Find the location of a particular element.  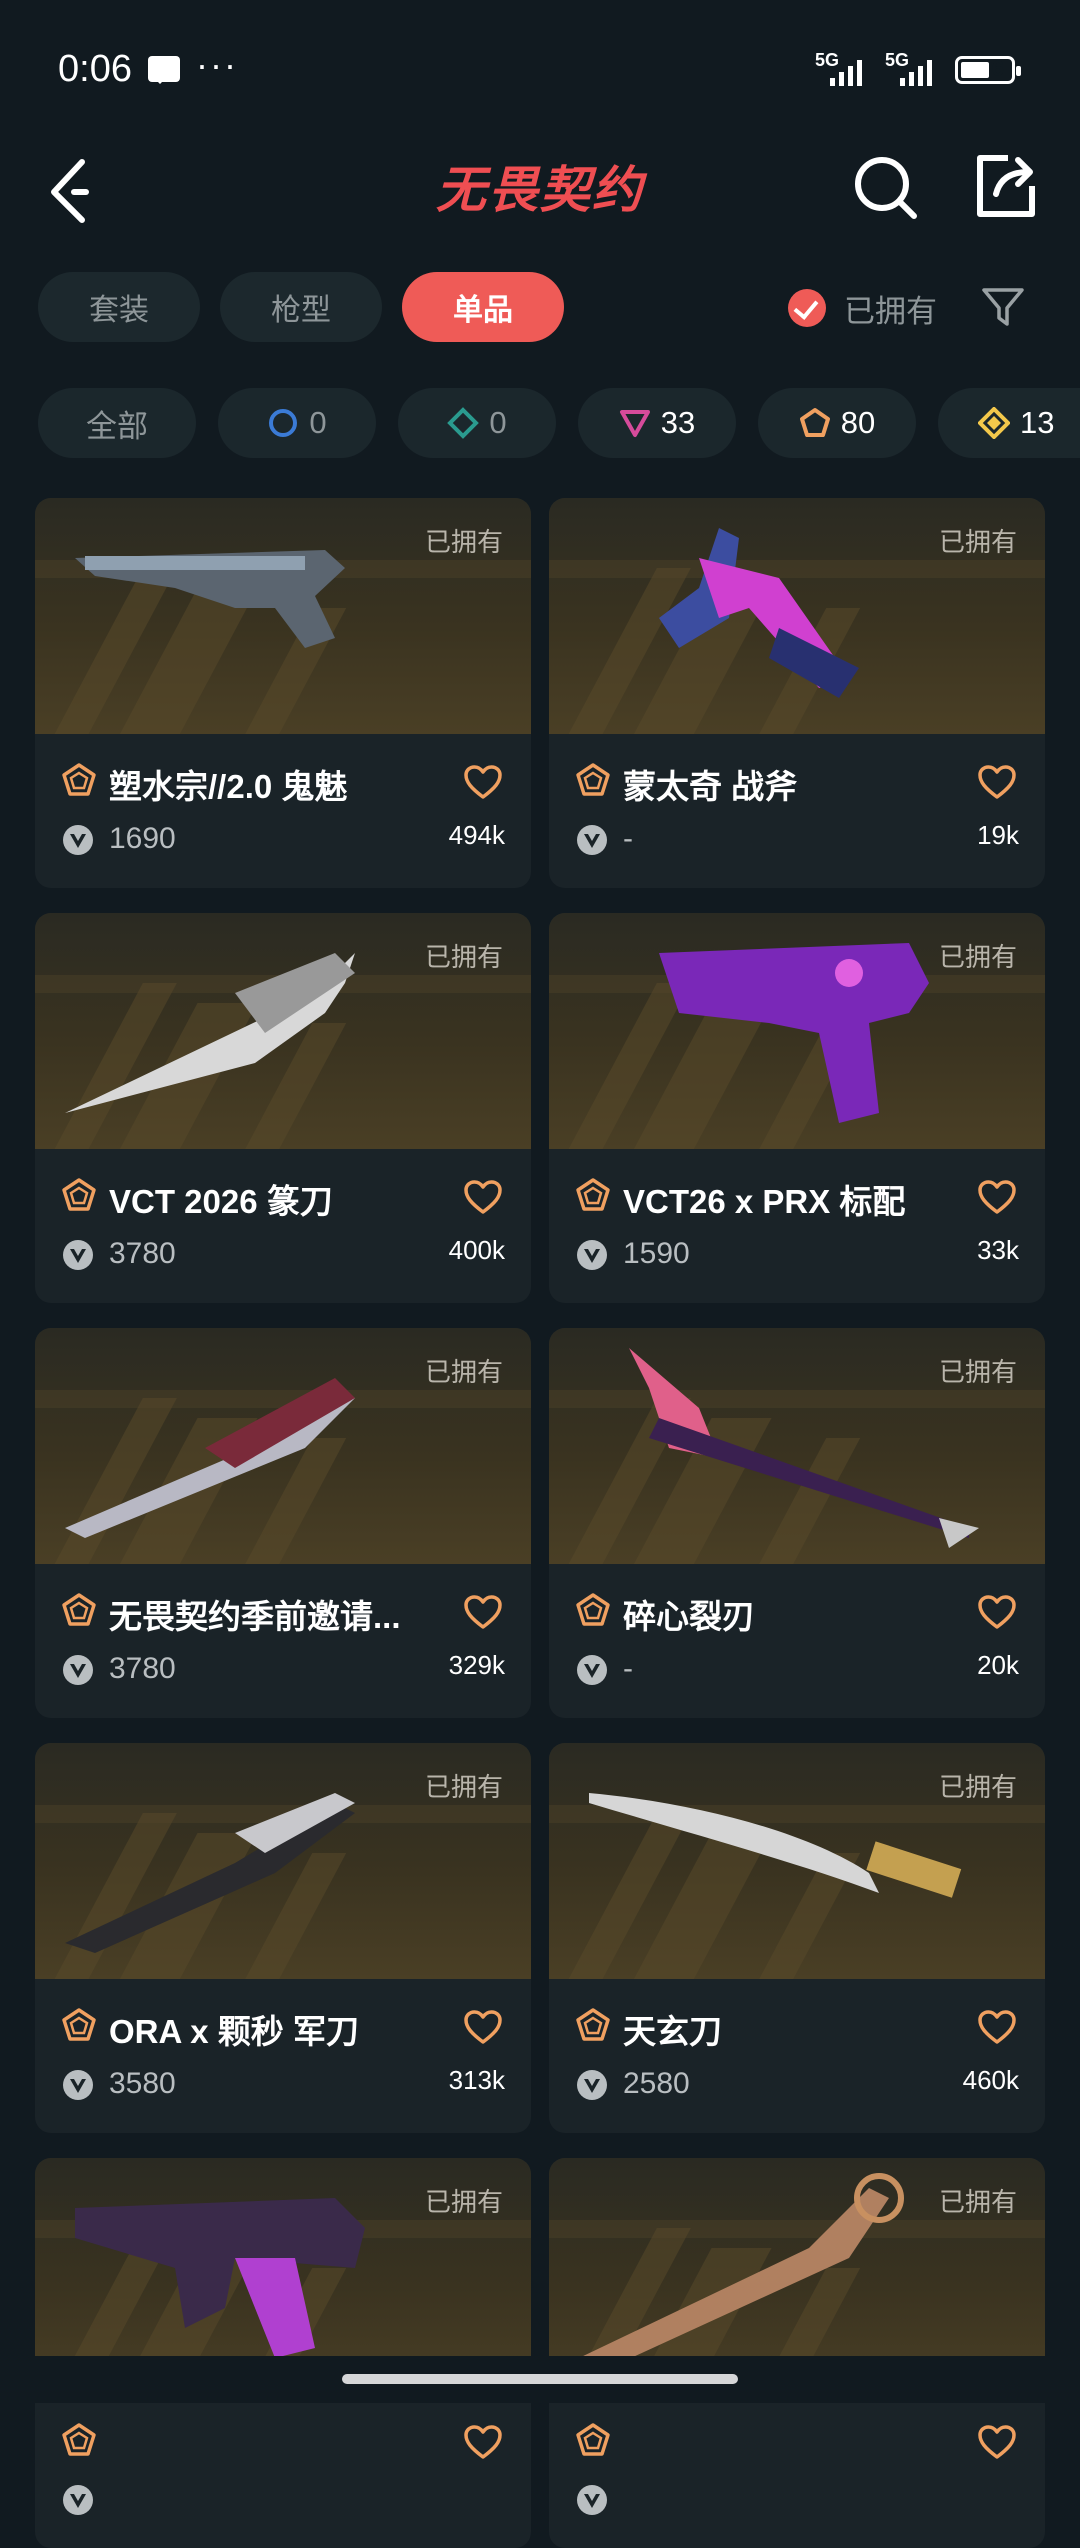

item-likes: 329k is located at coordinates (476, 1665).